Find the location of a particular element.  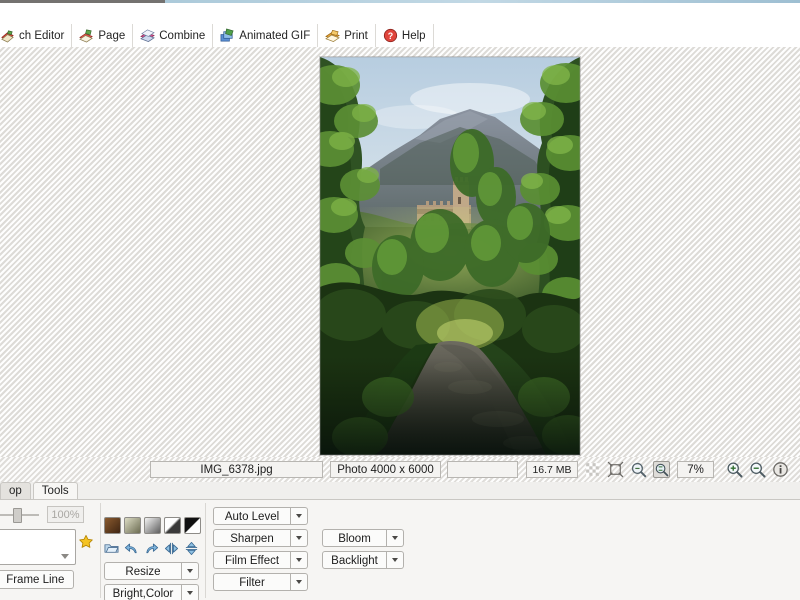

batch-editor-icon is located at coordinates (7, 36).